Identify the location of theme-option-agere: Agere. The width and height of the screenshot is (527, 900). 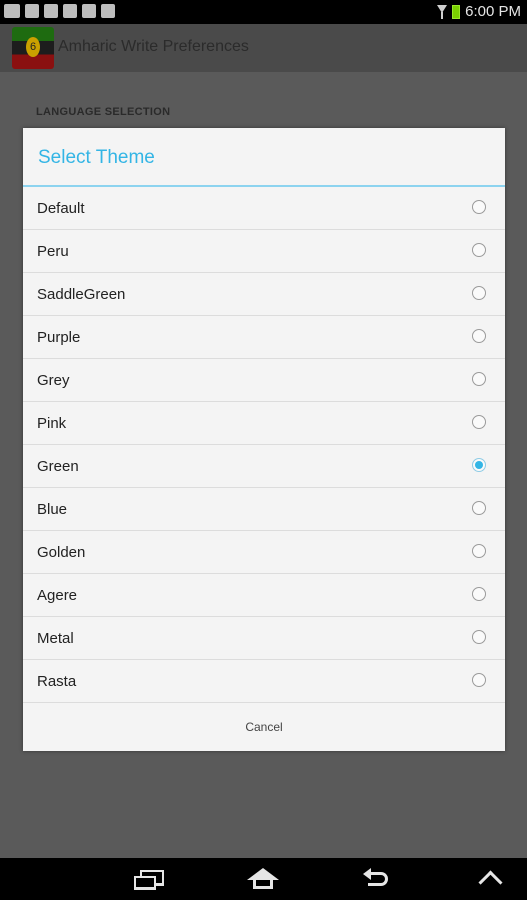
(264, 595).